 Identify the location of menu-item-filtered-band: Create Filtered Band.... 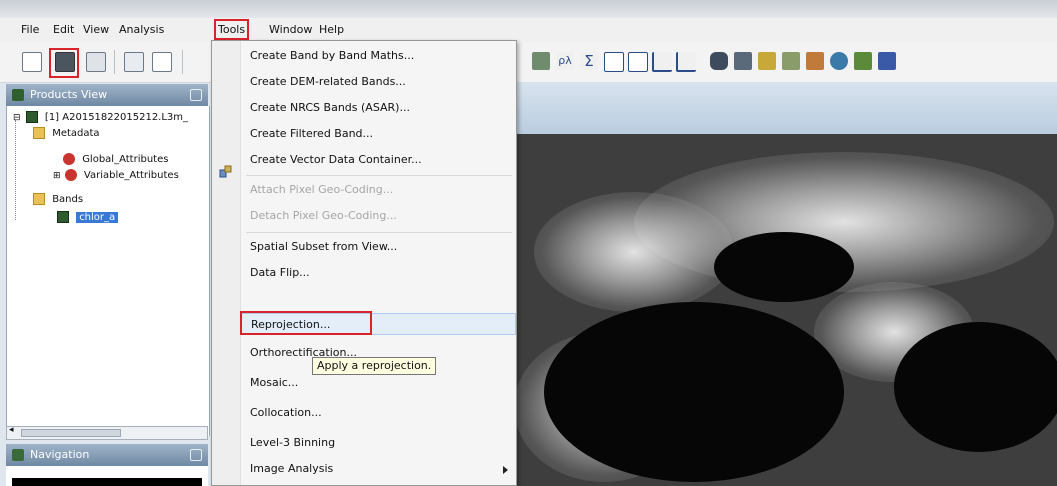
(378, 134).